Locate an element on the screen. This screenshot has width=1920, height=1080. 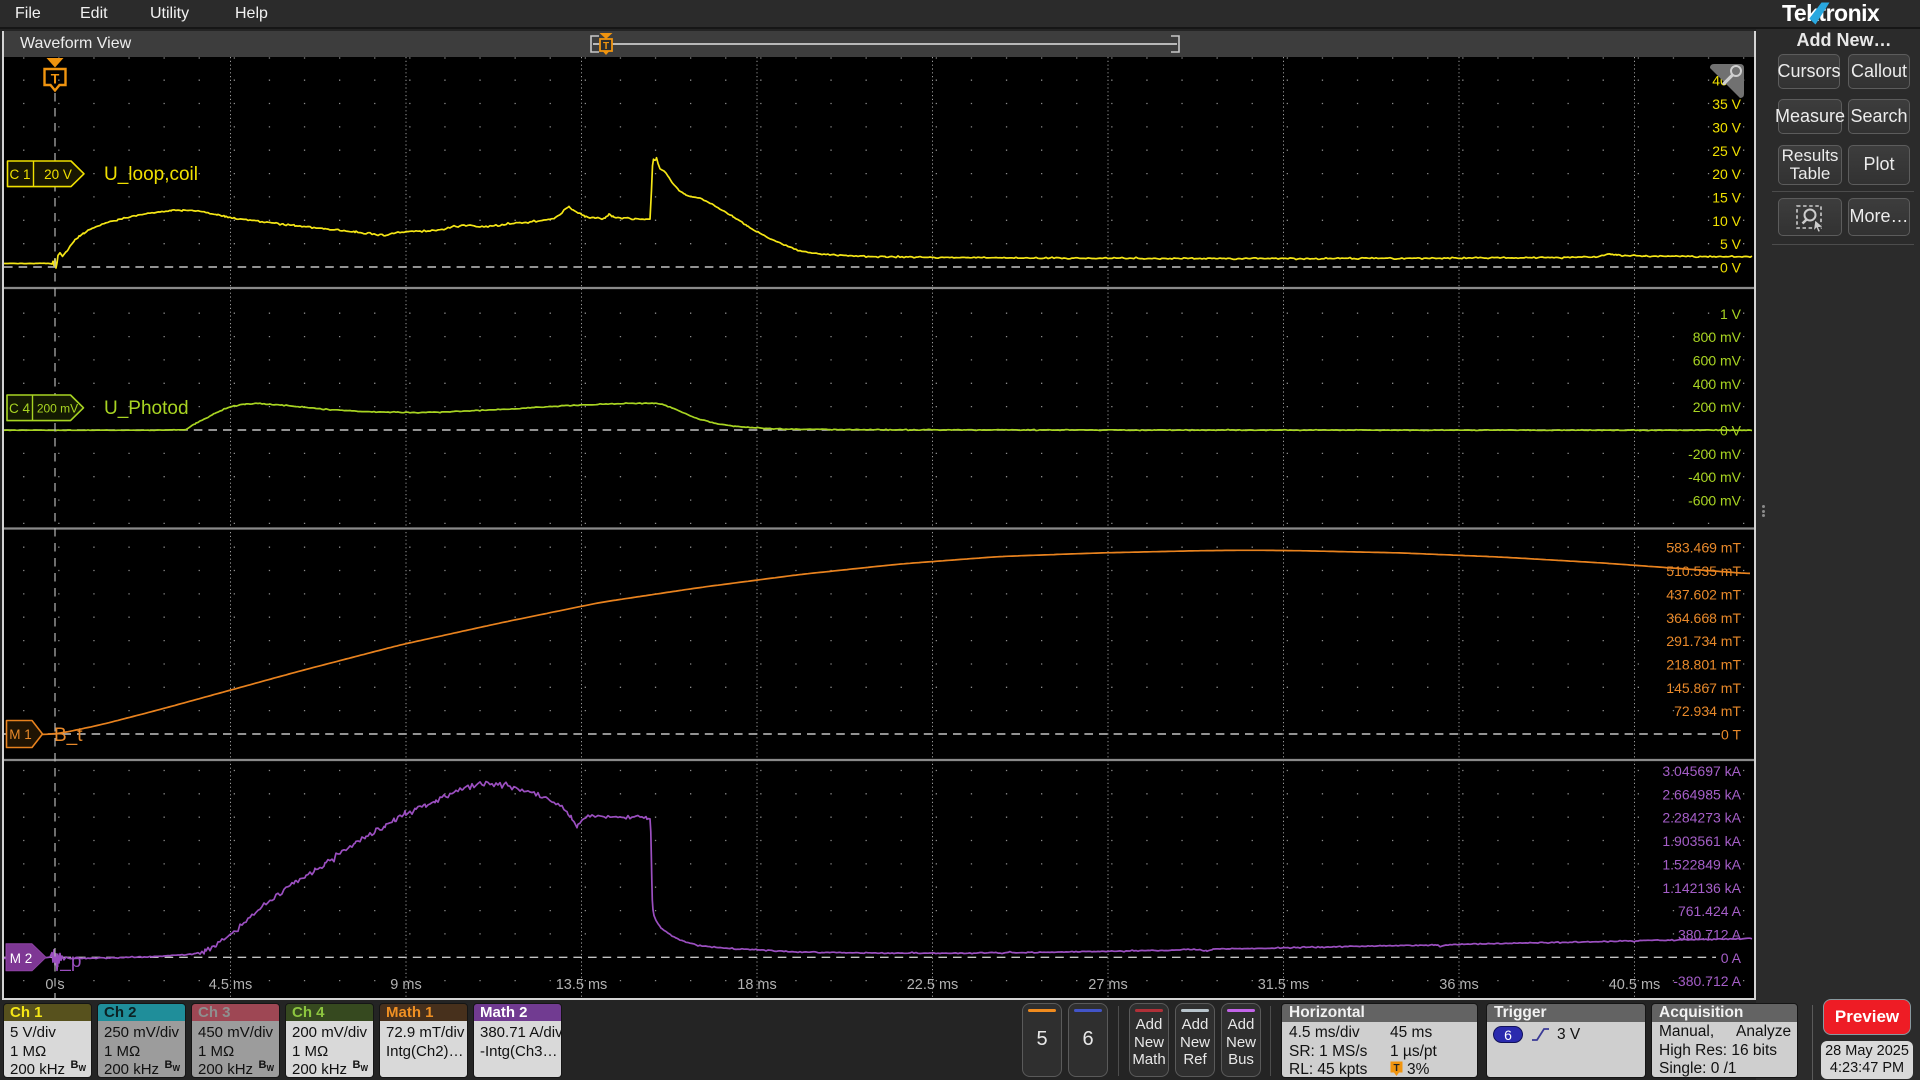
svg-text: 5 V is located at coordinates (1731, 244).